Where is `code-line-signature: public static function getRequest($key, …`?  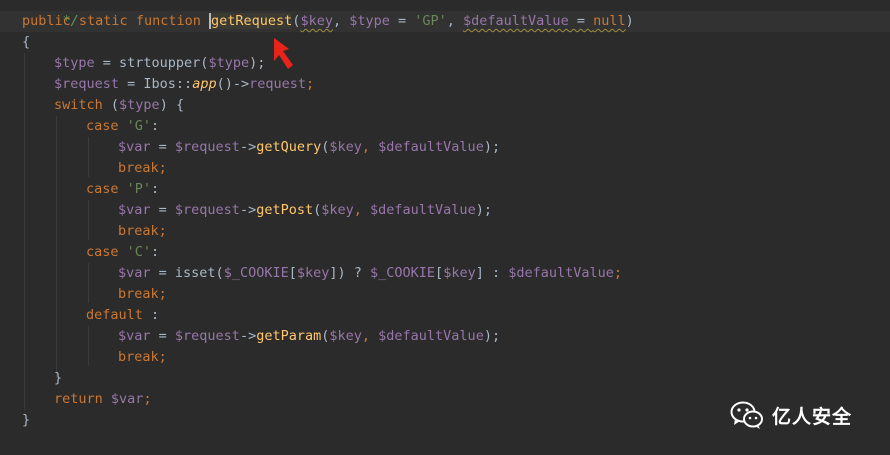
code-line-signature: public static function getRequest($key, … is located at coordinates (328, 21).